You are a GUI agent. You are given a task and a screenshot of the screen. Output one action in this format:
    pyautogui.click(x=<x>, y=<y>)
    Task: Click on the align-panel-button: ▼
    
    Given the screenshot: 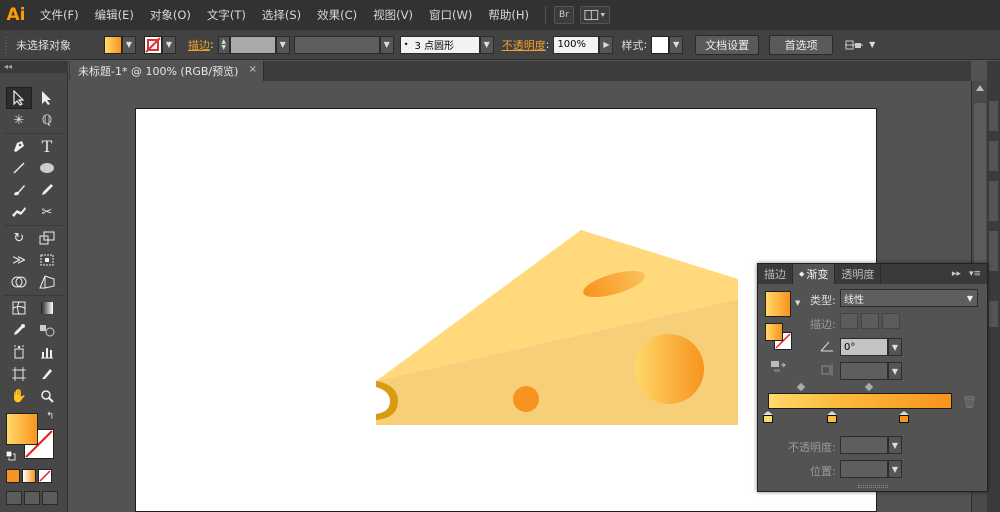 What is the action you would take?
    pyautogui.click(x=860, y=45)
    